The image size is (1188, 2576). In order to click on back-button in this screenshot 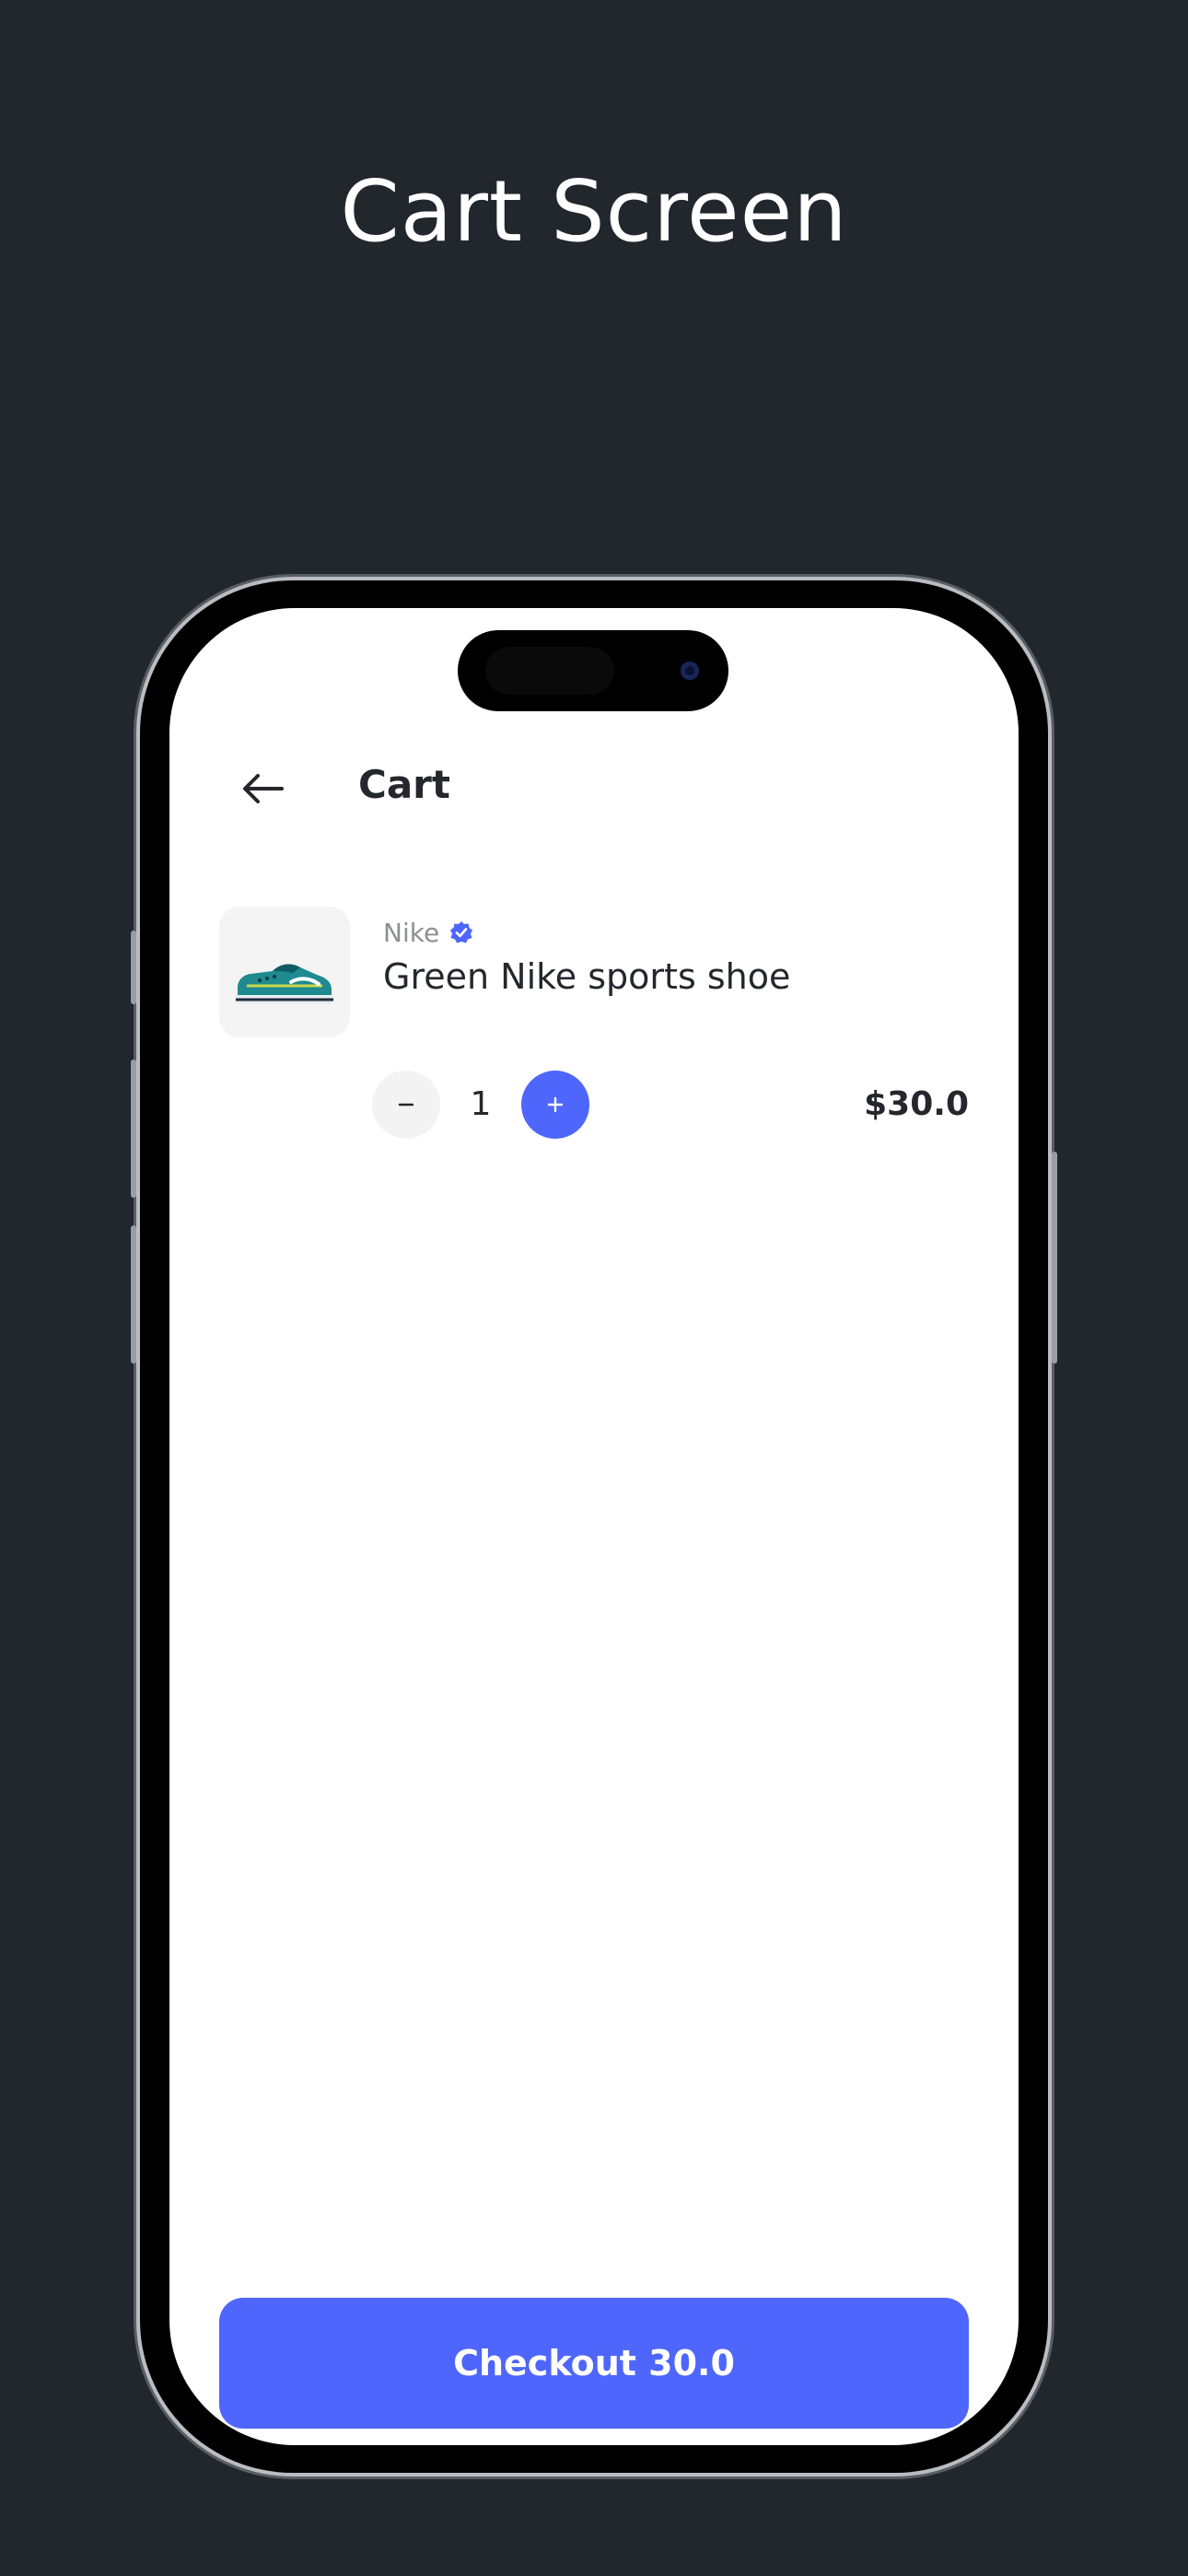, I will do `click(263, 788)`.